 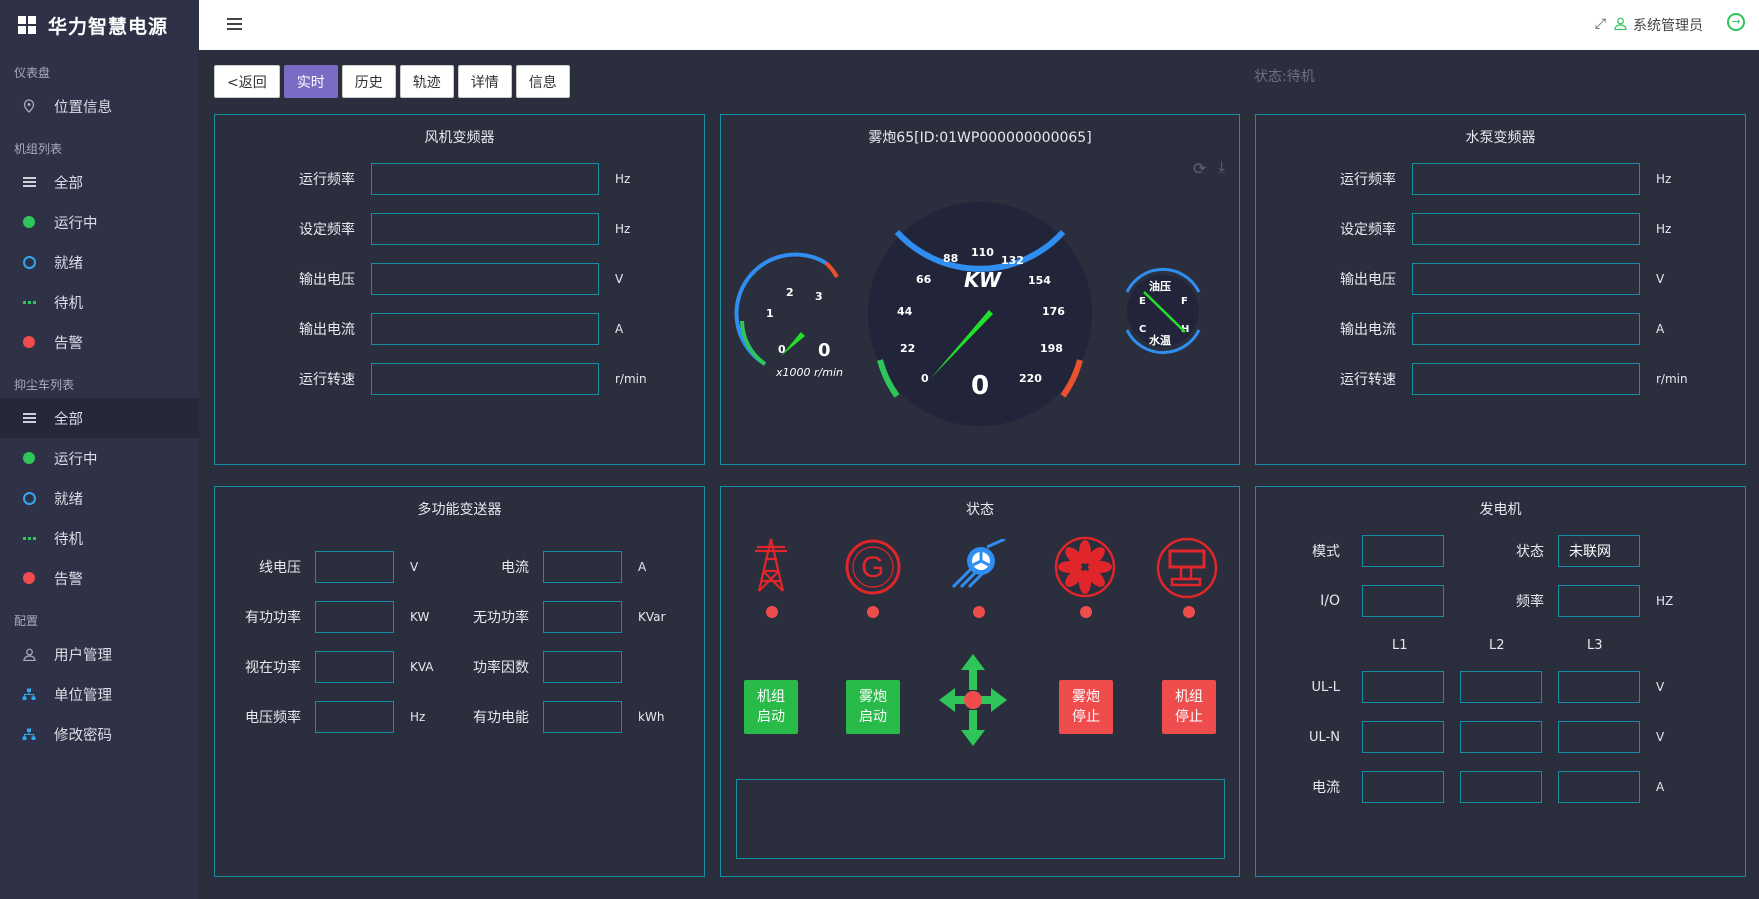 I want to click on rpm-gauge: 0 1 2 3 0 x1000 r/min, so click(x=788, y=315).